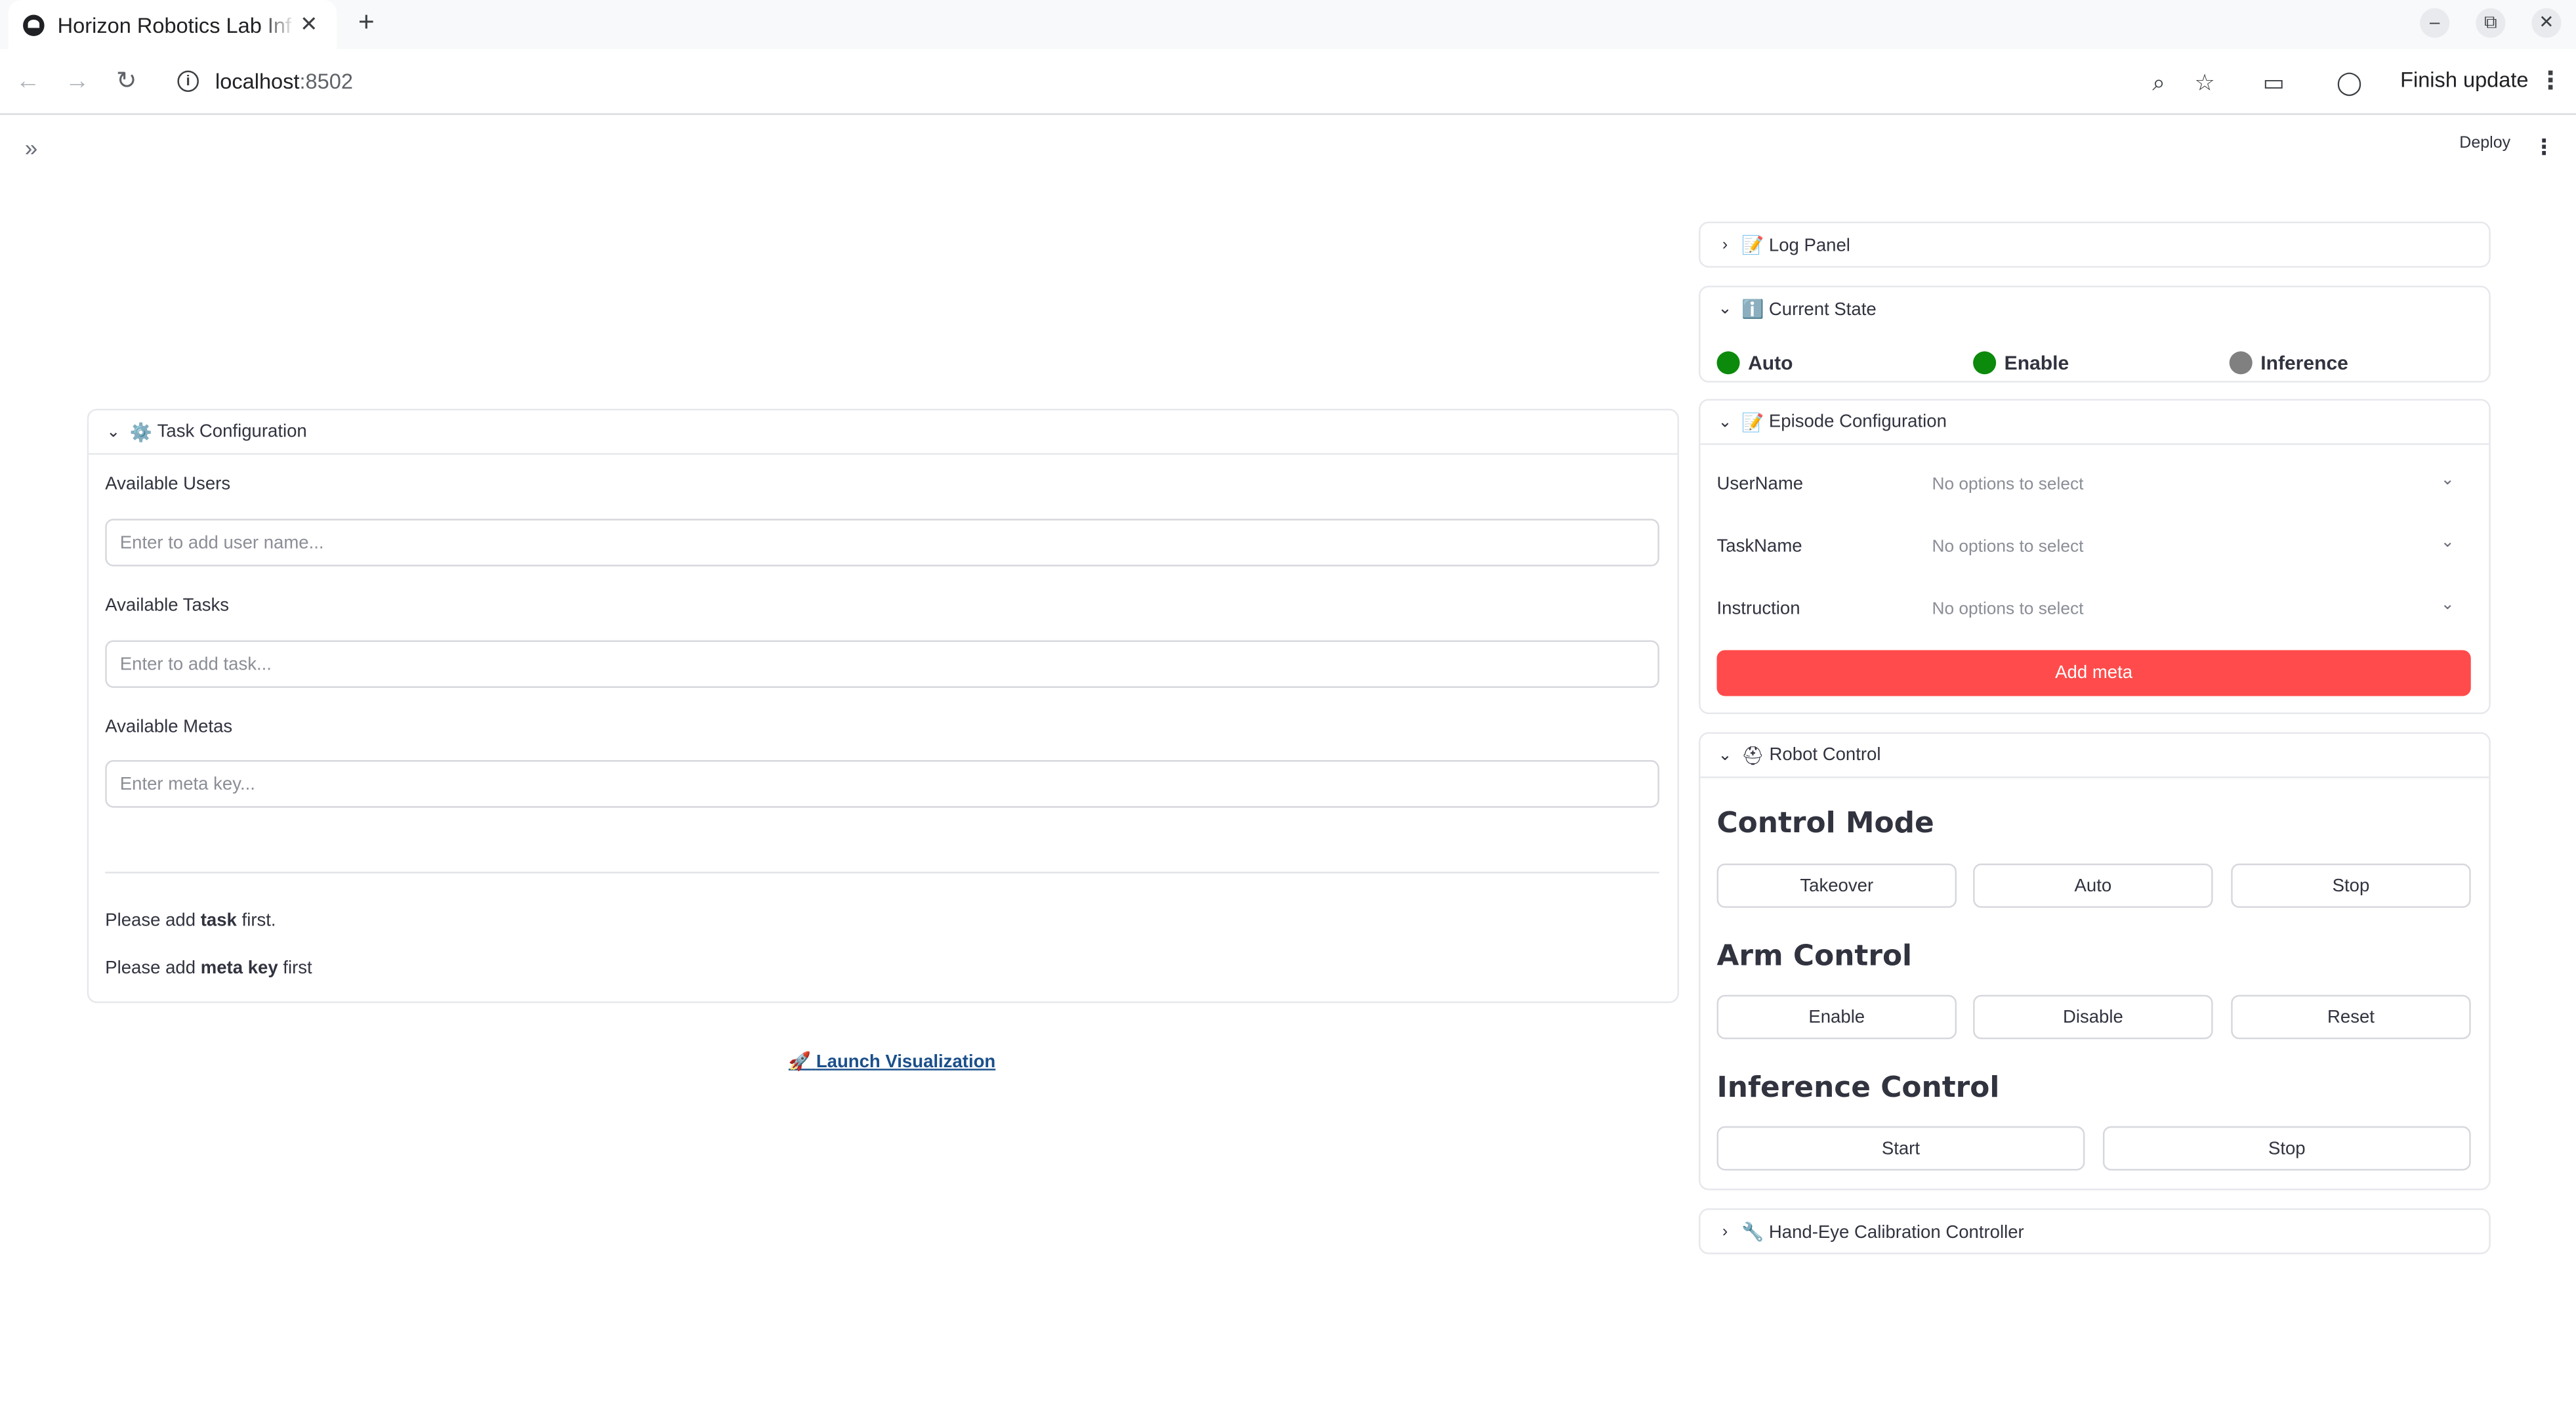 Image resolution: width=2576 pixels, height=1402 pixels. Describe the element at coordinates (219, 921) in the screenshot. I see `note-bold: task` at that location.